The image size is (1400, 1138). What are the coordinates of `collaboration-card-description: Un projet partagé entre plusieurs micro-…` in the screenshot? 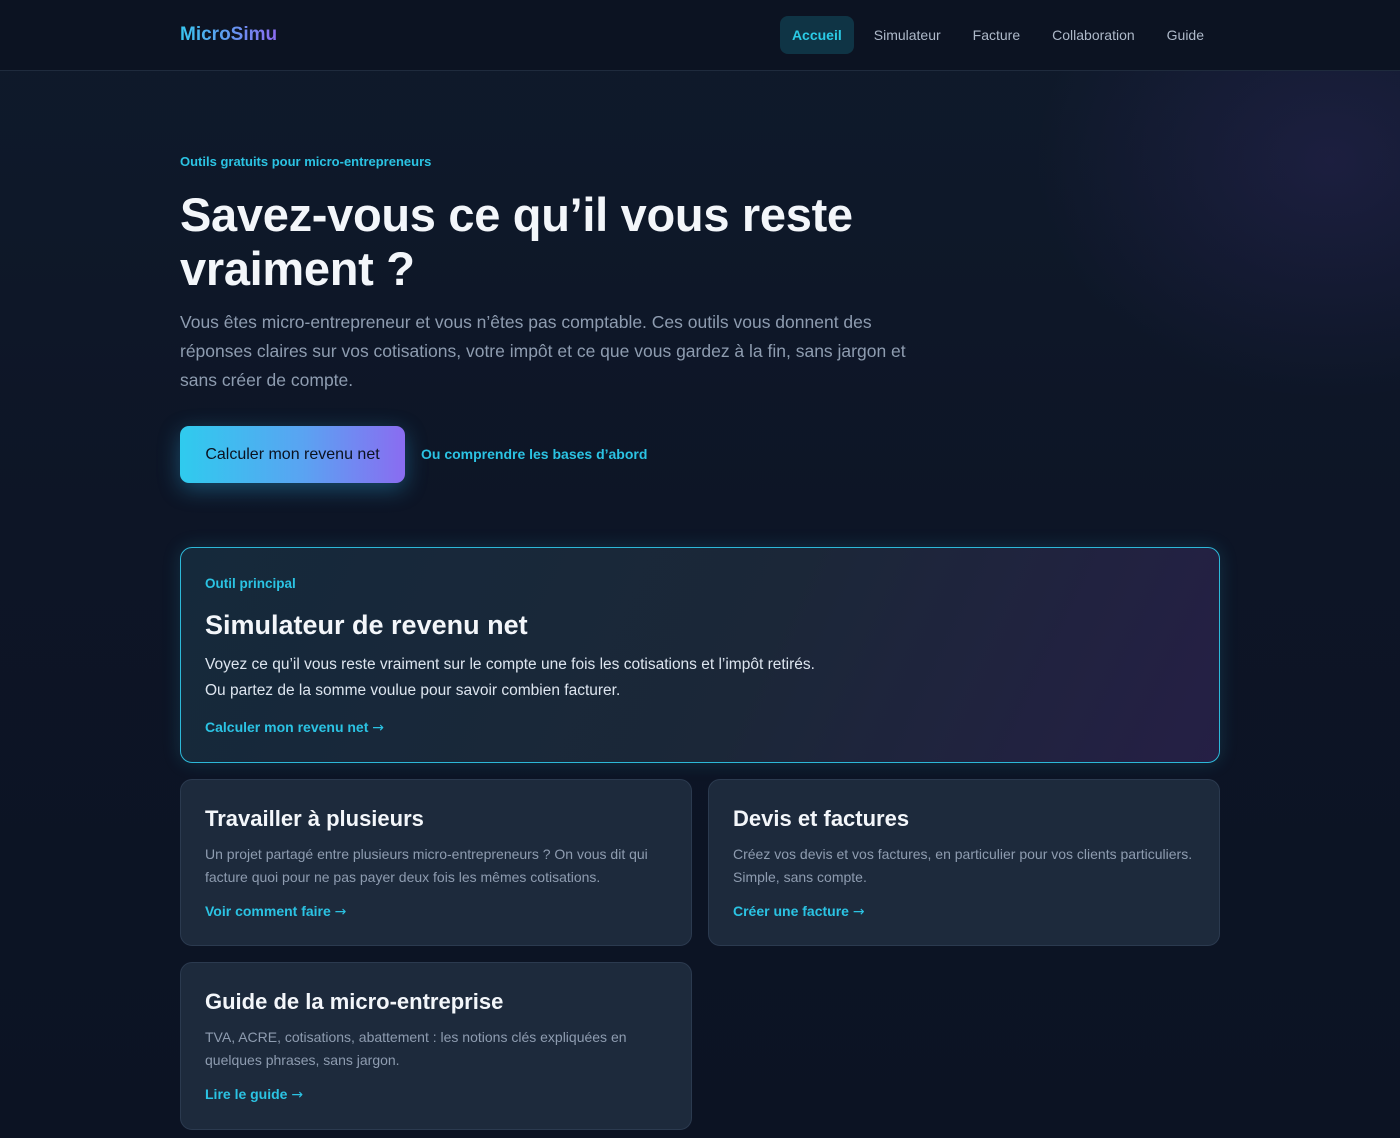 It's located at (426, 865).